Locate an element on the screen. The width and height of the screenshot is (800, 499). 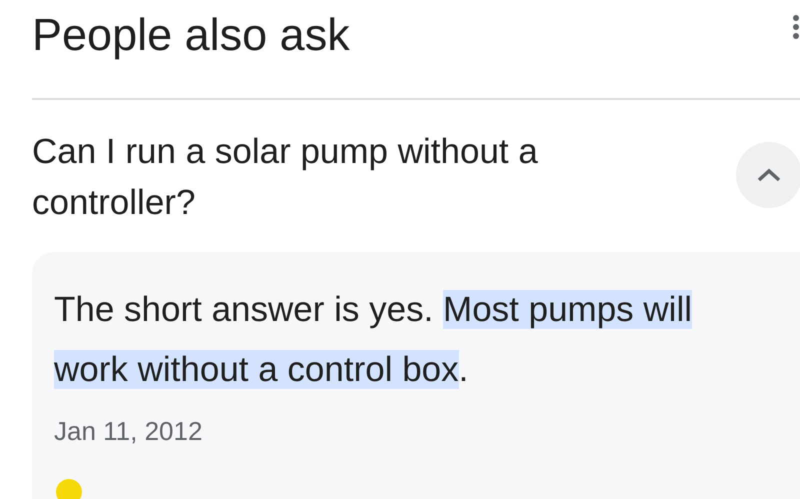
section-heading: People also ask is located at coordinates (191, 35).